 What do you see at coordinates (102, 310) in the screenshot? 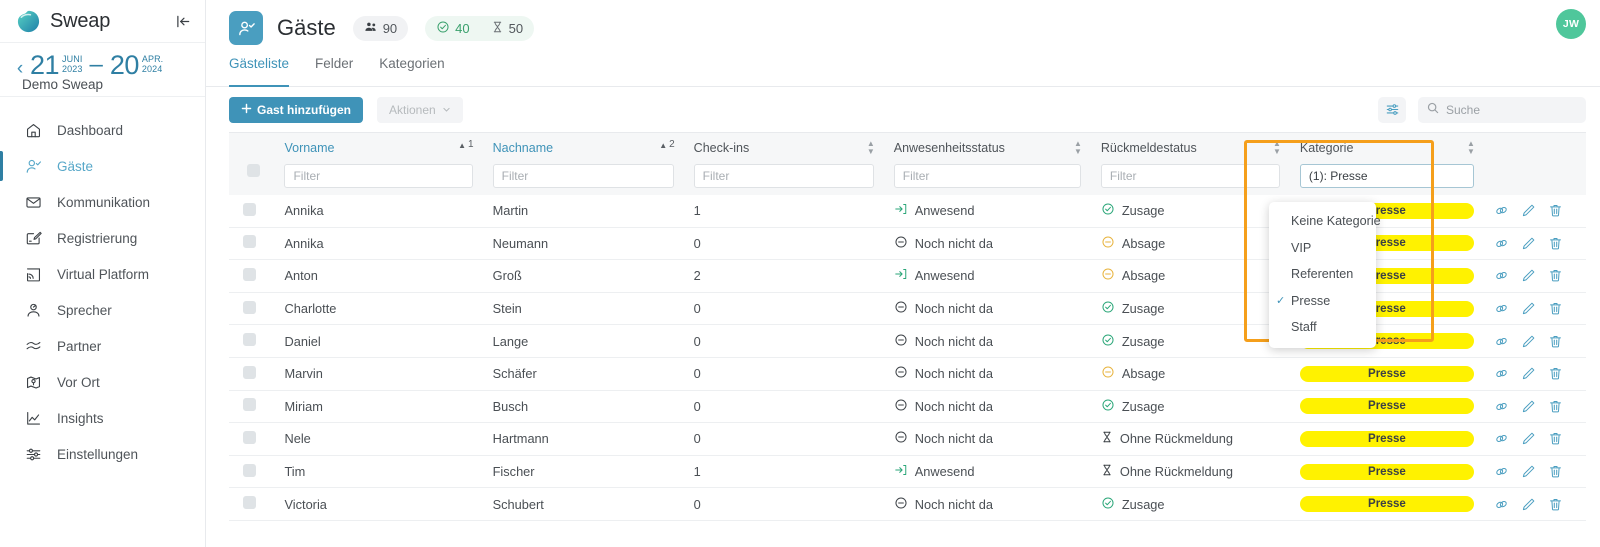
I see `sidebar-item-sprecher: Sprecher` at bounding box center [102, 310].